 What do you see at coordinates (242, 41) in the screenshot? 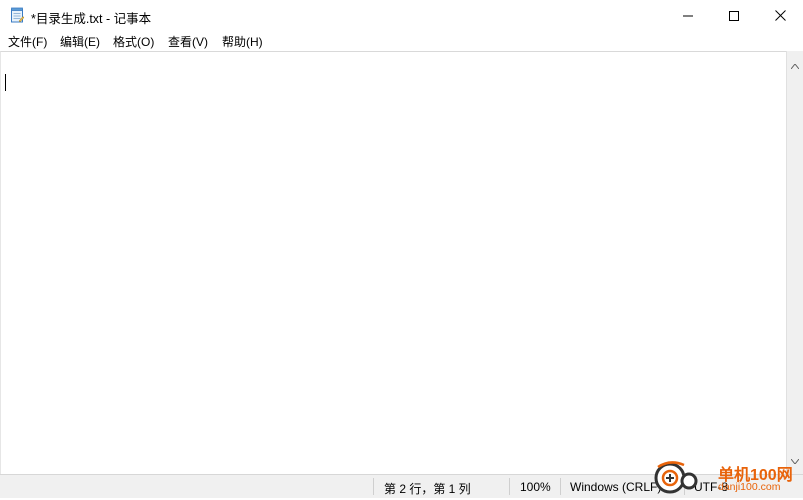
I see `menu-help: 帮助(H)` at bounding box center [242, 41].